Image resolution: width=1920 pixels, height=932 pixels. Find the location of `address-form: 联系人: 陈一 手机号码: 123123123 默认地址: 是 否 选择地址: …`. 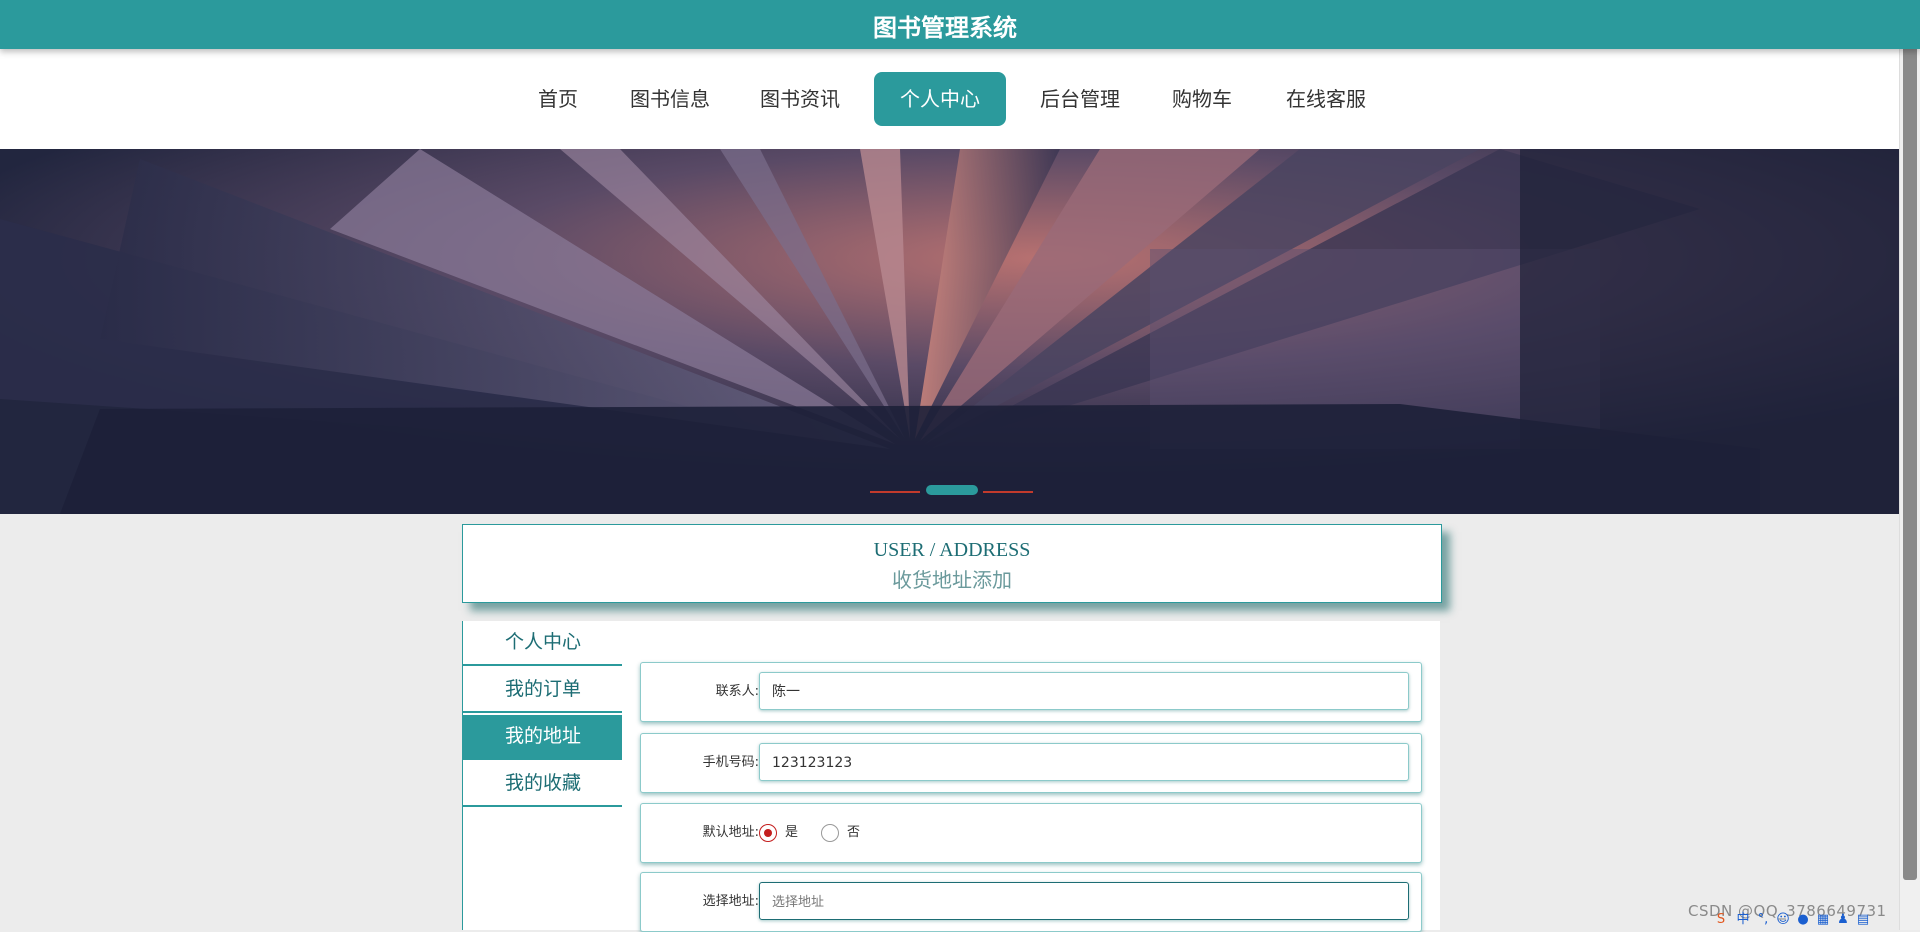

address-form: 联系人: 陈一 手机号码: 123123123 默认地址: 是 否 选择地址: … is located at coordinates (1031, 776).